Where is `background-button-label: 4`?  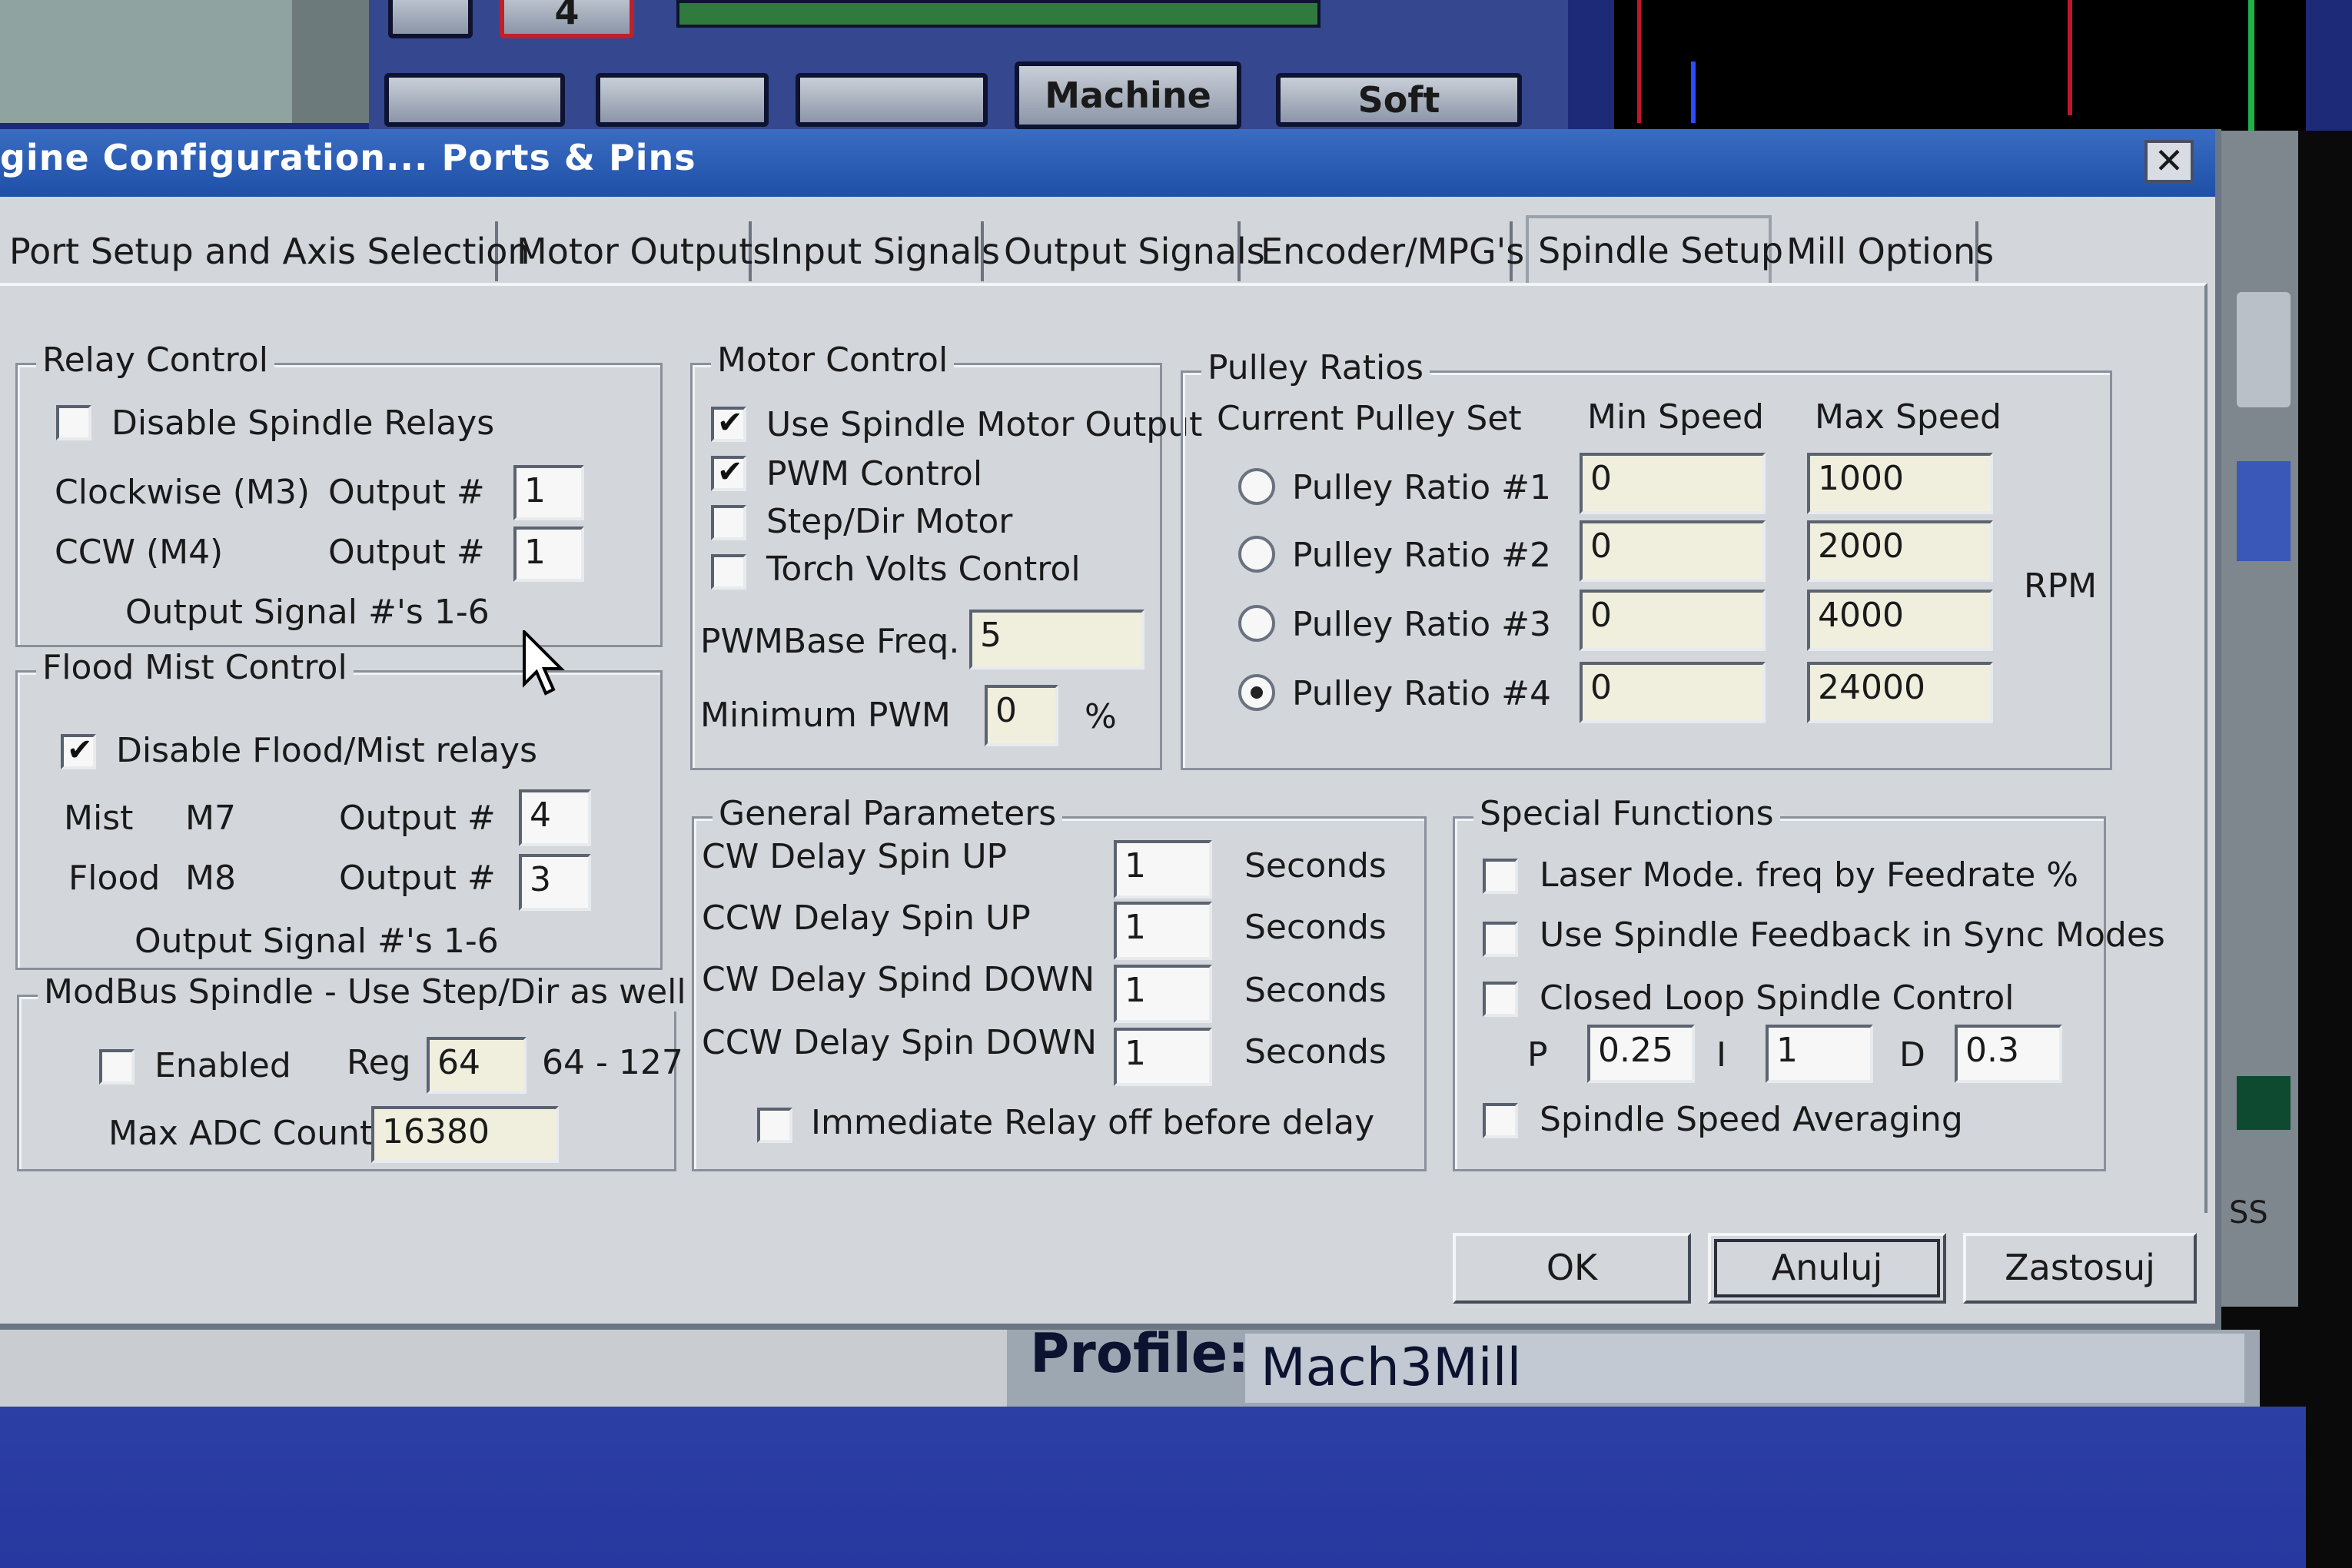 background-button-label: 4 is located at coordinates (567, 16).